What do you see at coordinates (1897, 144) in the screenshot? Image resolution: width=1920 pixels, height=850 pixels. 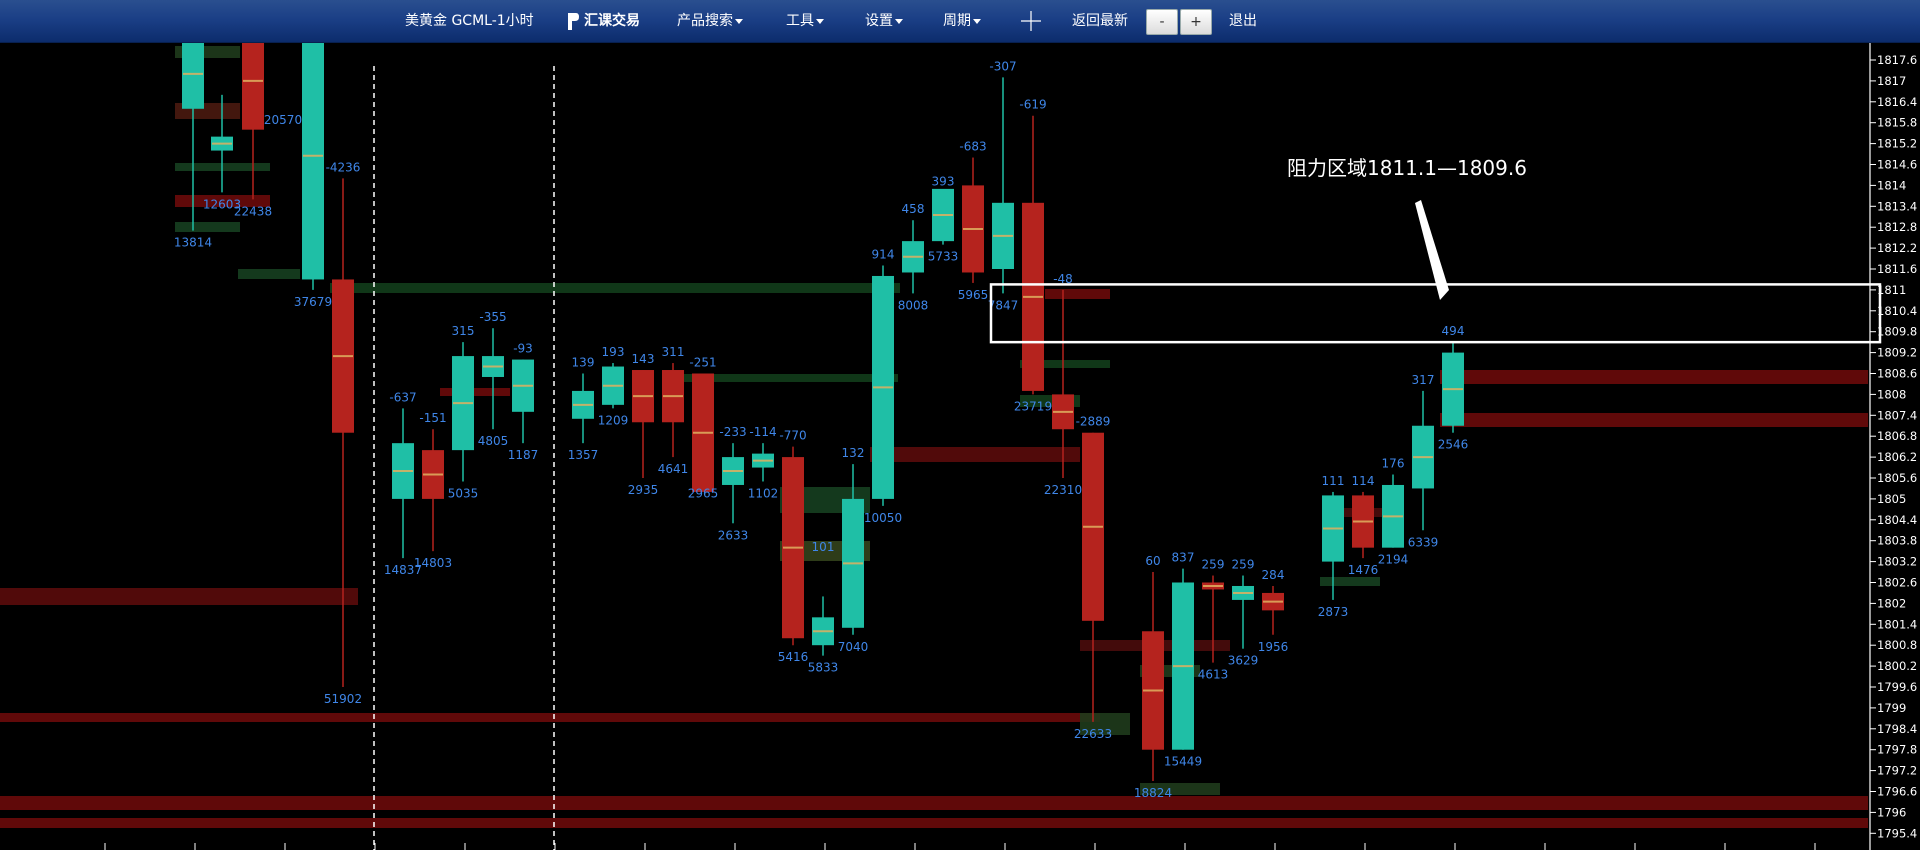 I see `axis-tick-label: 1815.2` at bounding box center [1897, 144].